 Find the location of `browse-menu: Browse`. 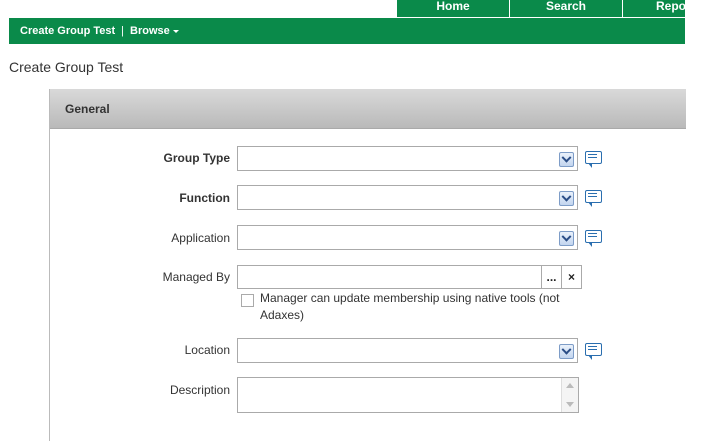

browse-menu: Browse is located at coordinates (154, 31).